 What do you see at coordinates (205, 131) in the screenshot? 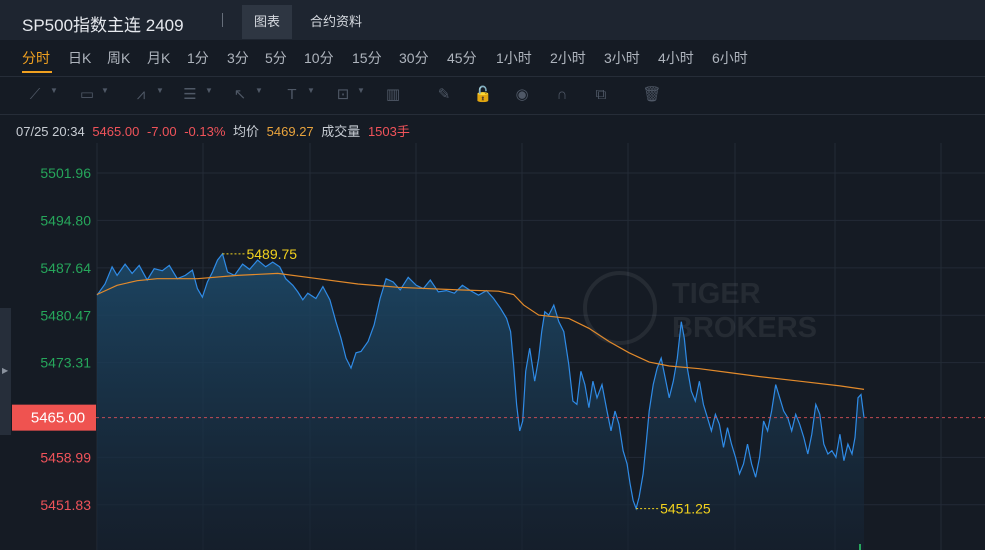
I see `quote-change-pct: -0.13%` at bounding box center [205, 131].